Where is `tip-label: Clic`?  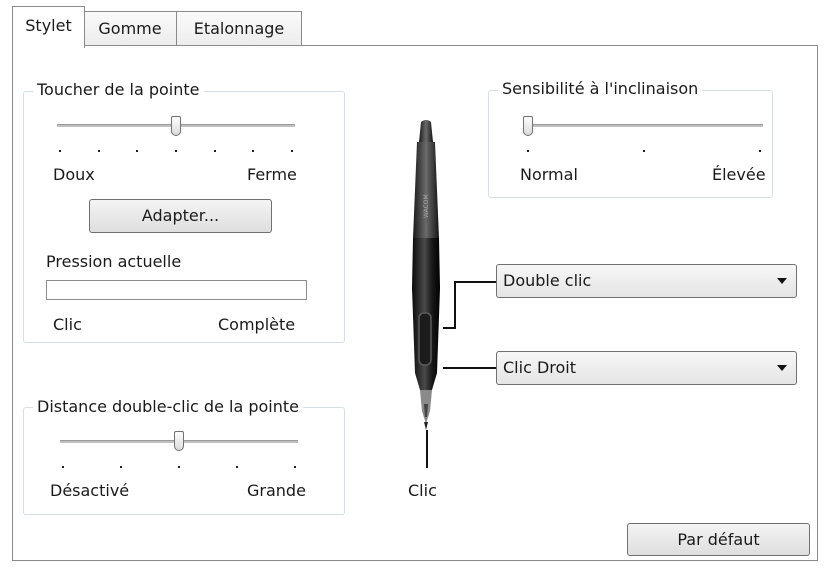 tip-label: Clic is located at coordinates (422, 490).